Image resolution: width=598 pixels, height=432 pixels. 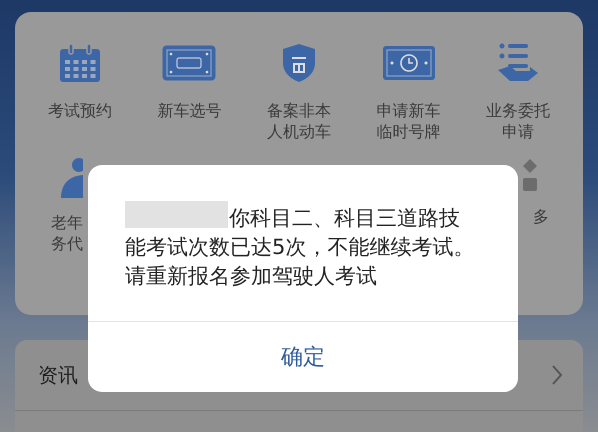 What do you see at coordinates (300, 247) in the screenshot?
I see `dialog-message: 你科目二、科目三道路技能考试次数已达5次，不能继续考试。请重新报名参加驾驶人考试` at bounding box center [300, 247].